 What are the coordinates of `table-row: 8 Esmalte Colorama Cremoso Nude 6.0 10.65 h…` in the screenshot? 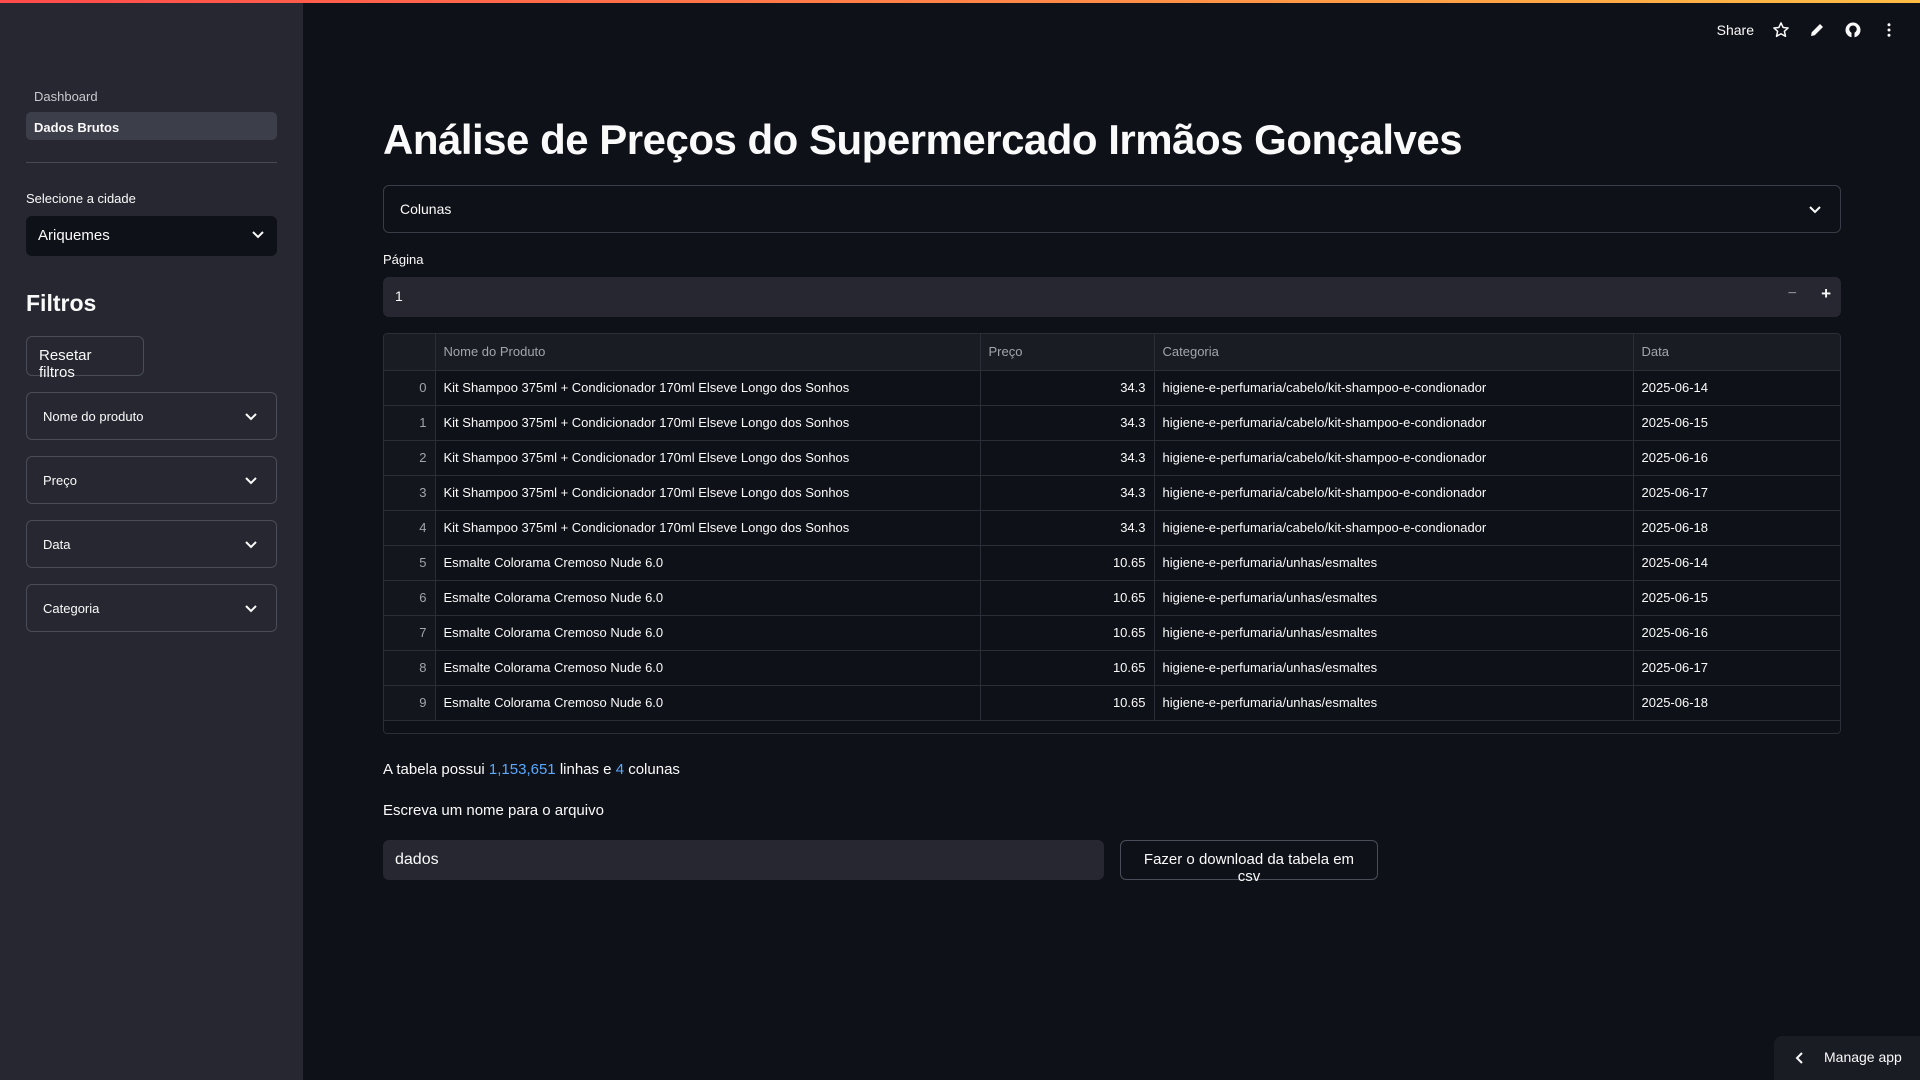 It's located at (1112, 668).